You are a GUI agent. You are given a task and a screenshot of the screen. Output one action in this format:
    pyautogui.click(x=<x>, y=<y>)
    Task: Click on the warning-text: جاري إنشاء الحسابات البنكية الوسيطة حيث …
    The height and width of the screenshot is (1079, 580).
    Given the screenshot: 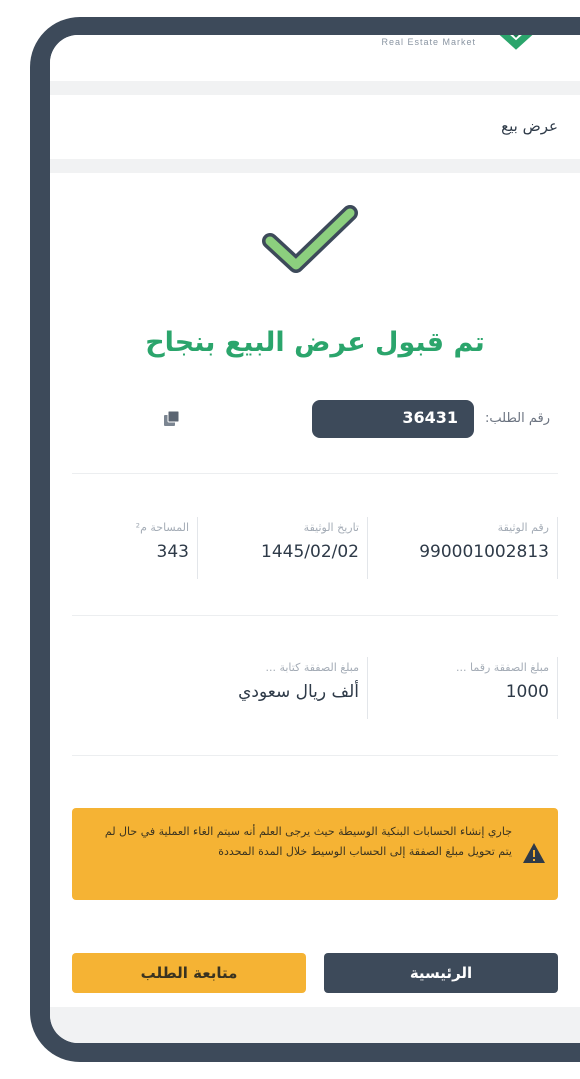 What is the action you would take?
    pyautogui.click(x=308, y=841)
    